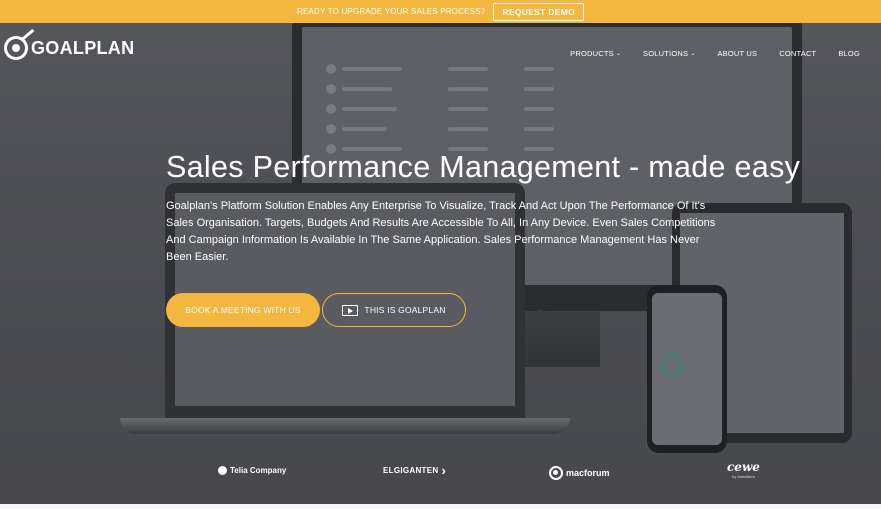 This screenshot has width=881, height=509. What do you see at coordinates (592, 53) in the screenshot?
I see `nav-item-label: PRODUCTS` at bounding box center [592, 53].